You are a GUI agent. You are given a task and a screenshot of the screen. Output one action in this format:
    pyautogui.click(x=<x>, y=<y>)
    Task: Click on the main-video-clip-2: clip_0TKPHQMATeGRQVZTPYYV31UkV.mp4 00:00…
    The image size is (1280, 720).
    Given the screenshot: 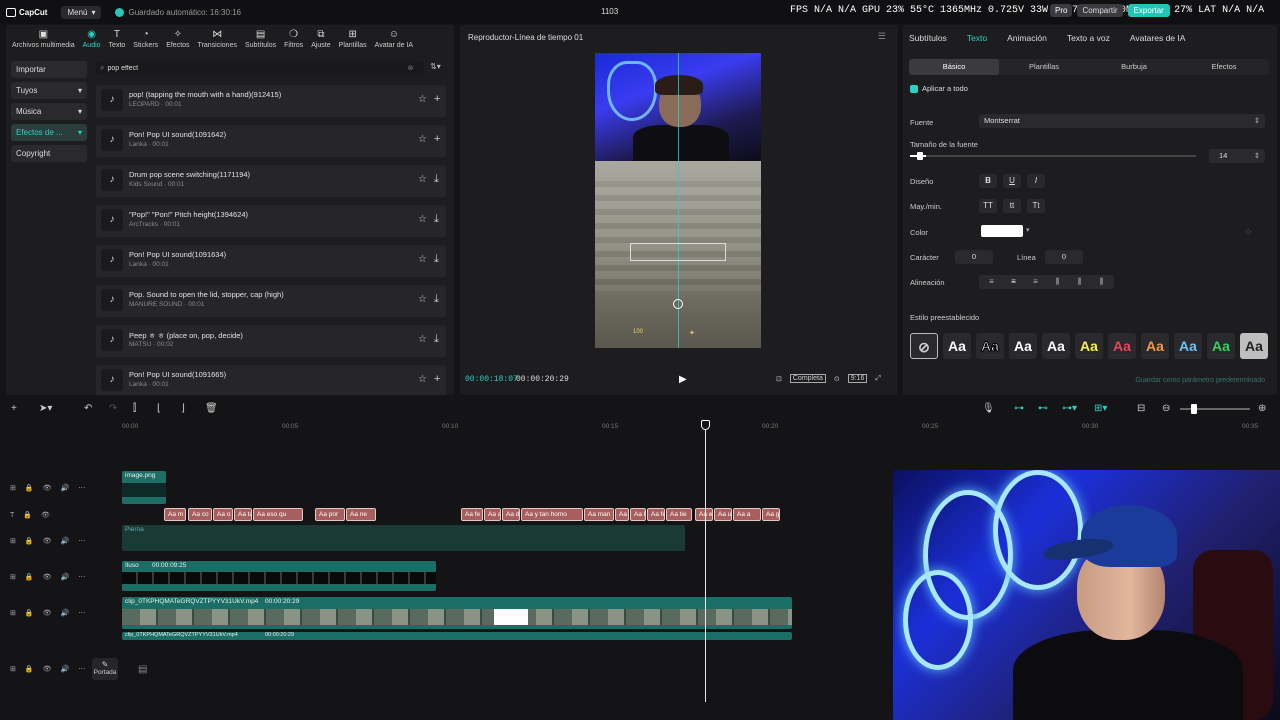 What is the action you would take?
    pyautogui.click(x=457, y=636)
    